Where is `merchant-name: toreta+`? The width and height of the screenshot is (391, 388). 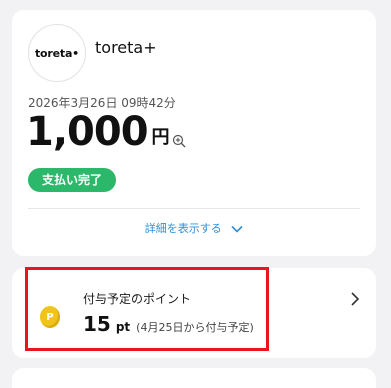 merchant-name: toreta+ is located at coordinates (126, 47).